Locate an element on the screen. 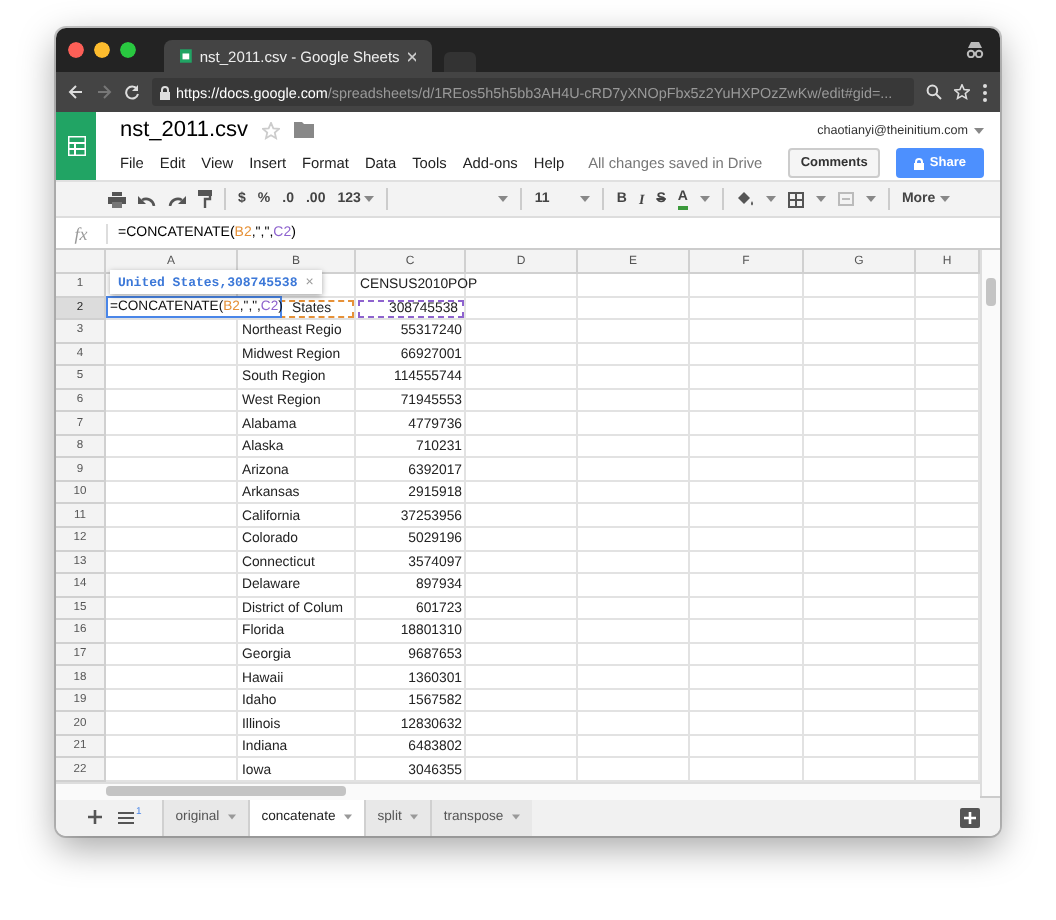 Image resolution: width=1056 pixels, height=920 pixels. back-icon is located at coordinates (76, 92).